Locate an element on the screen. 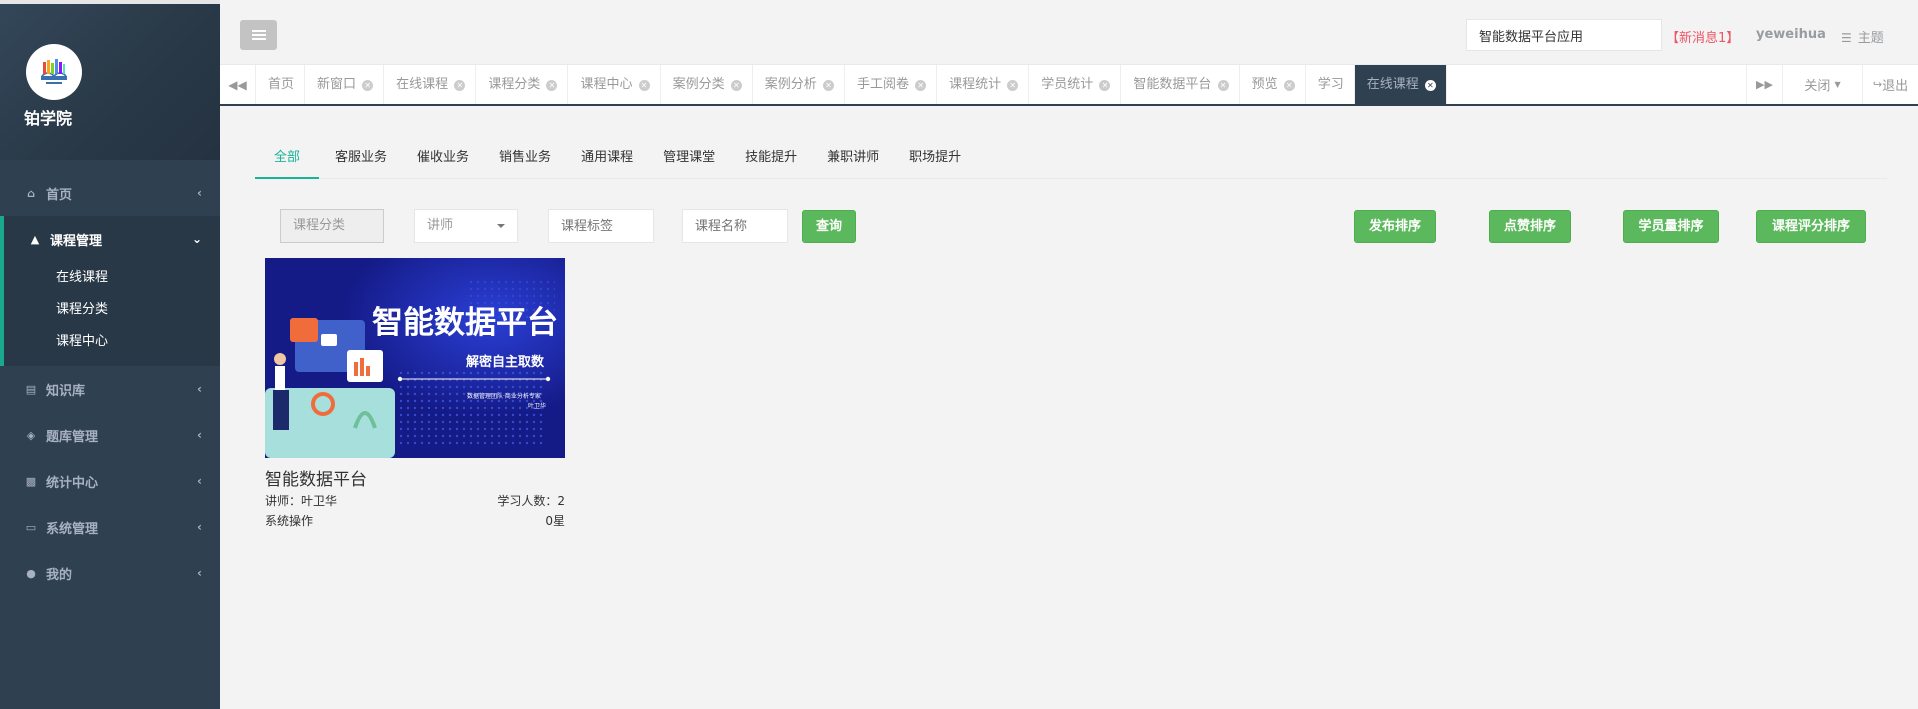 The height and width of the screenshot is (709, 1918). sidebar-subitem-course-center: 课程中心 is located at coordinates (112, 342).